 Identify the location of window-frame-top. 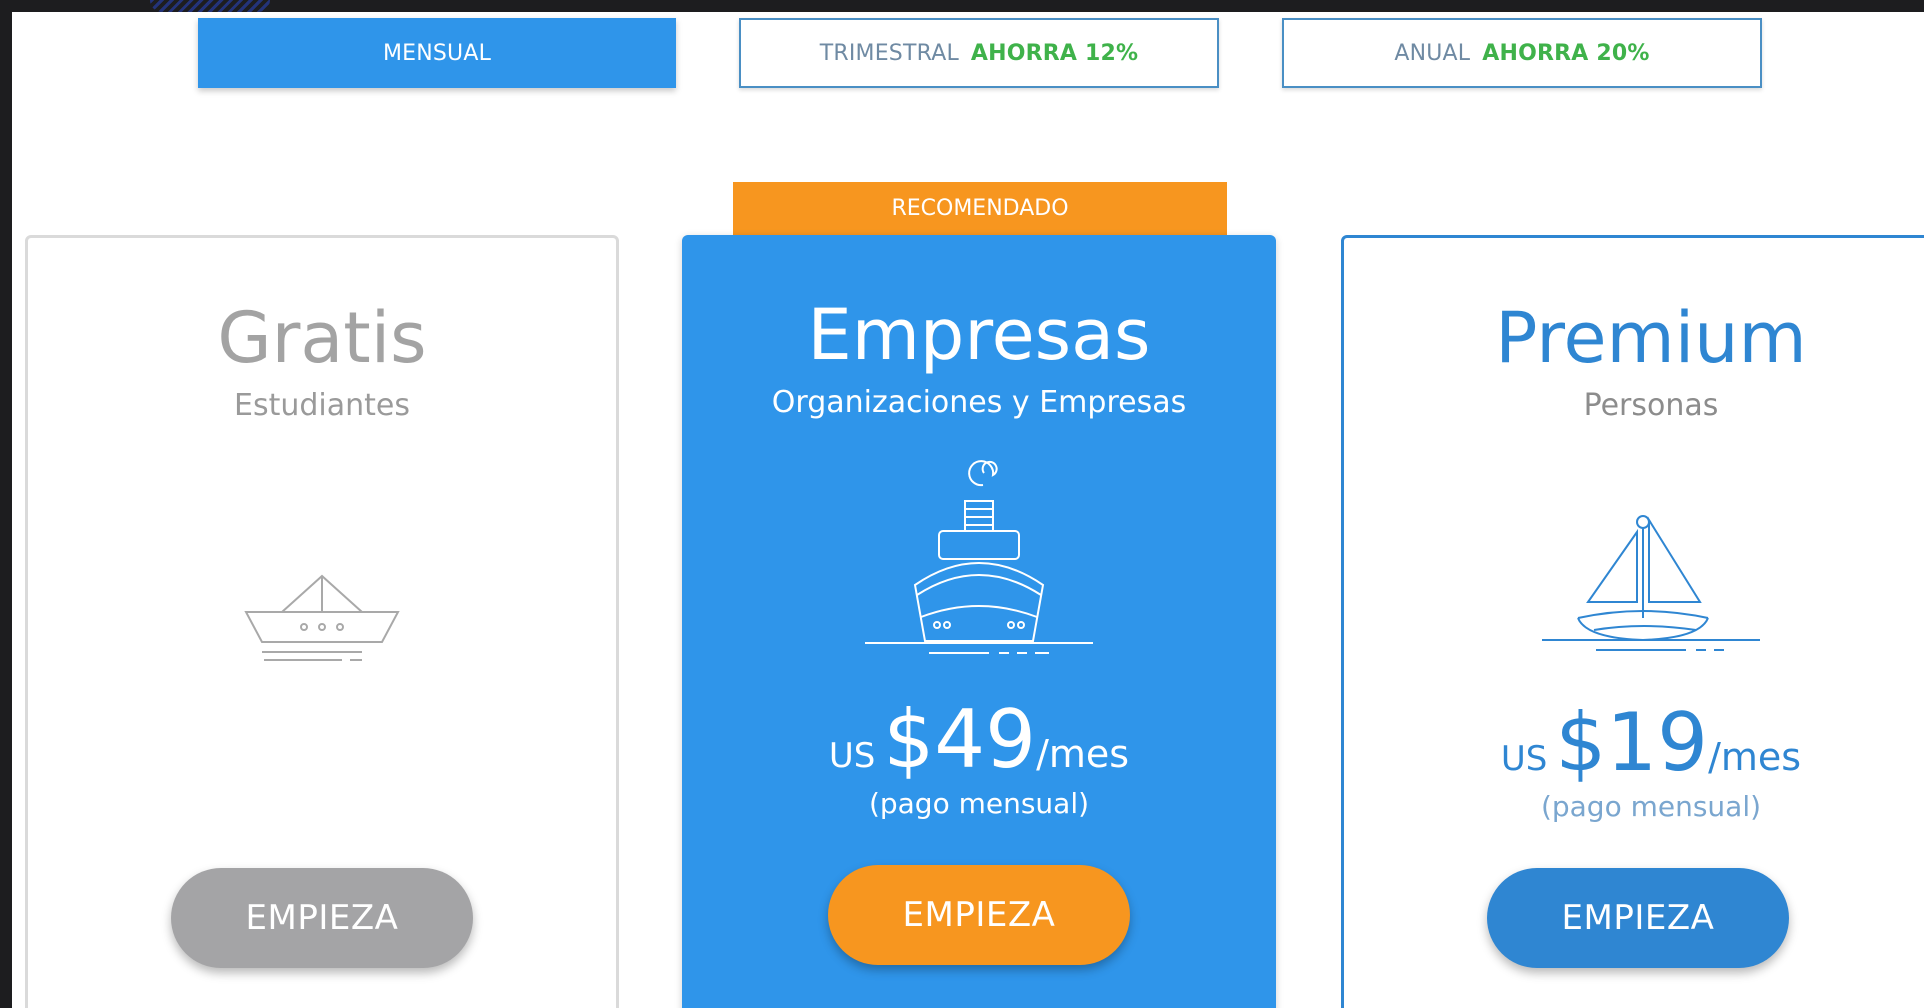
(962, 6).